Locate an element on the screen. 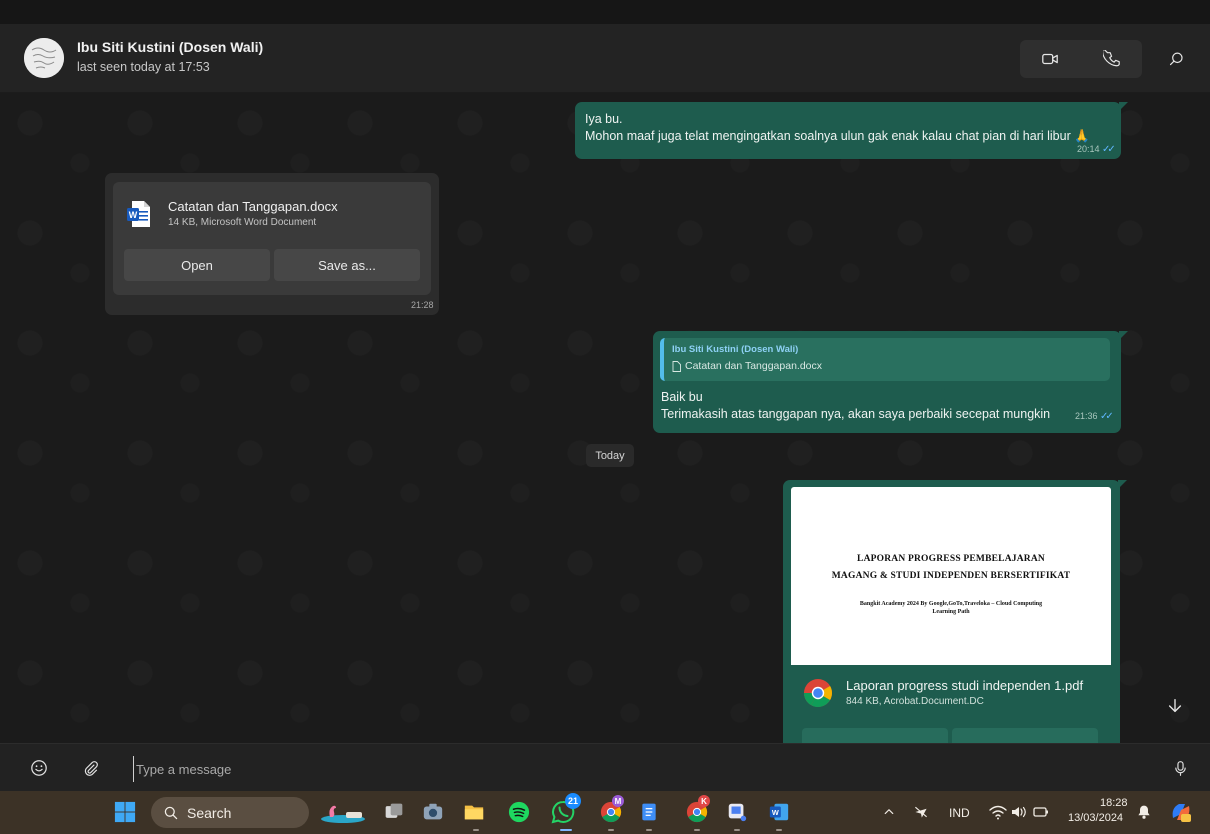  pdf-file-meta: 844 KB, Acrobat.Document.DC is located at coordinates (915, 701).